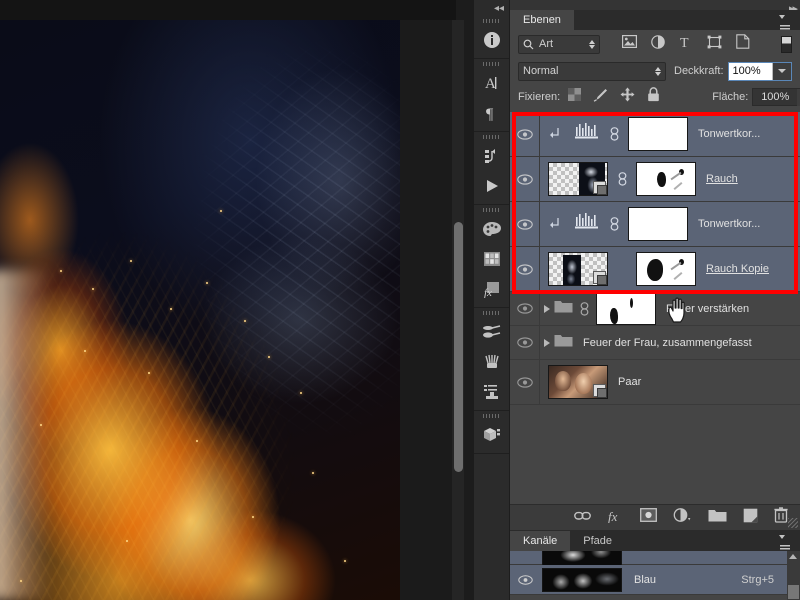  Describe the element at coordinates (582, 518) in the screenshot. I see `link-layers-icon` at that location.